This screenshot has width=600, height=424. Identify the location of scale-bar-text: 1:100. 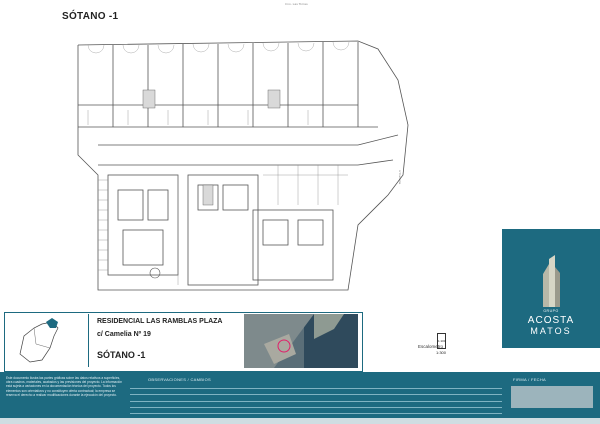
(442, 341).